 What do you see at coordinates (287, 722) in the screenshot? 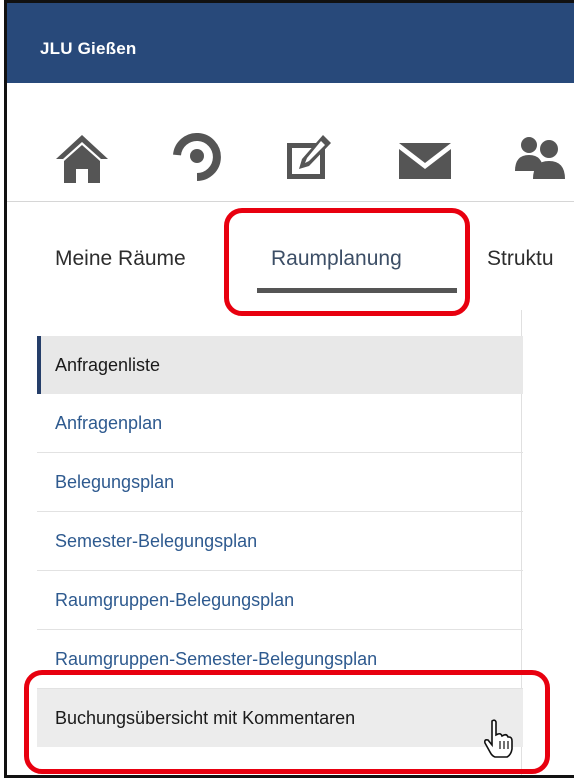
I see `highlight-buchungsuebersicht` at bounding box center [287, 722].